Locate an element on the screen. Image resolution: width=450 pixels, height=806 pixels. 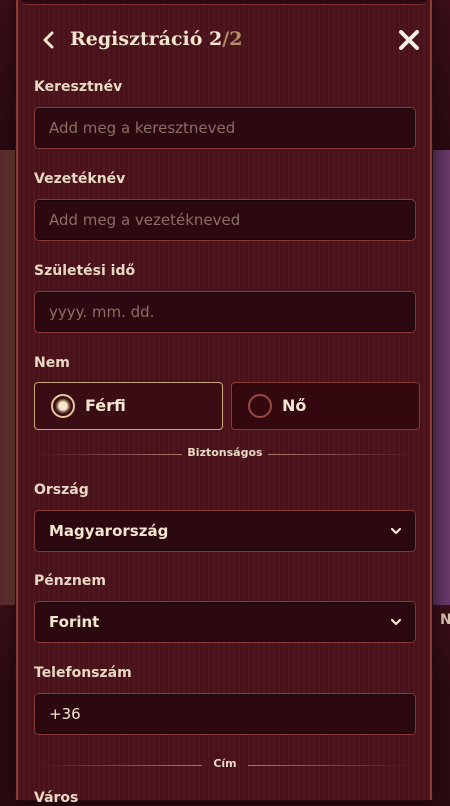
back-button is located at coordinates (49, 40).